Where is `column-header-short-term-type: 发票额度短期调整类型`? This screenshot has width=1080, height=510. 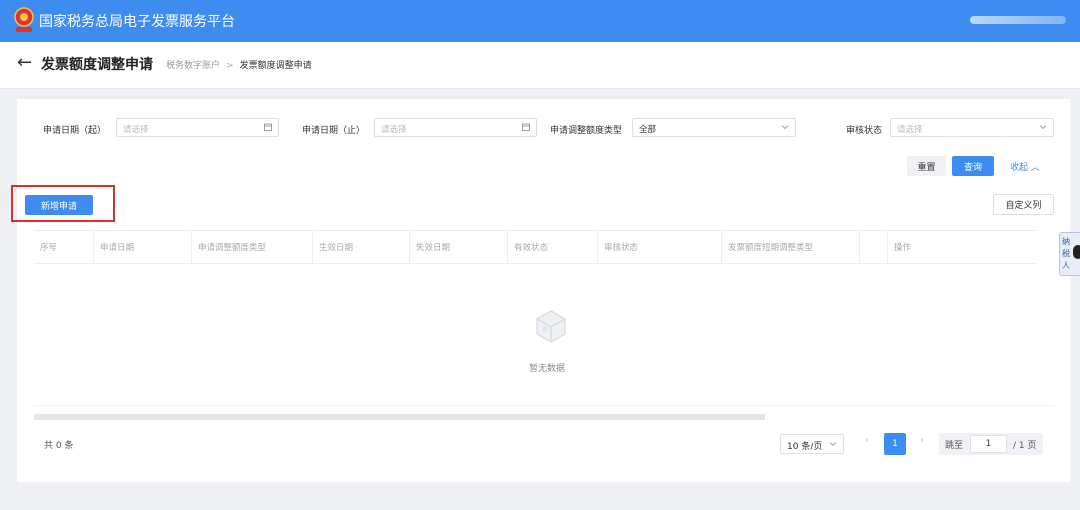
column-header-short-term-type: 发票额度短期调整类型 is located at coordinates (791, 247).